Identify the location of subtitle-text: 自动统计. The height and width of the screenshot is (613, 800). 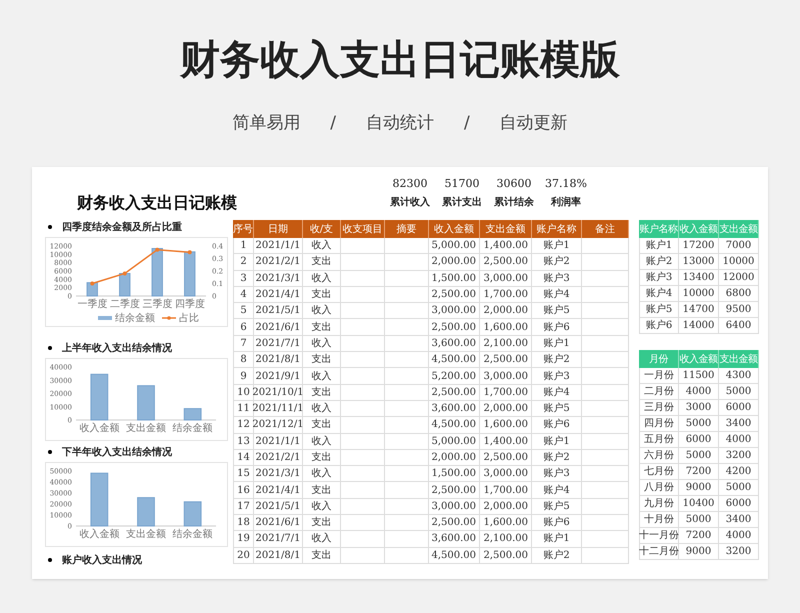
(400, 123).